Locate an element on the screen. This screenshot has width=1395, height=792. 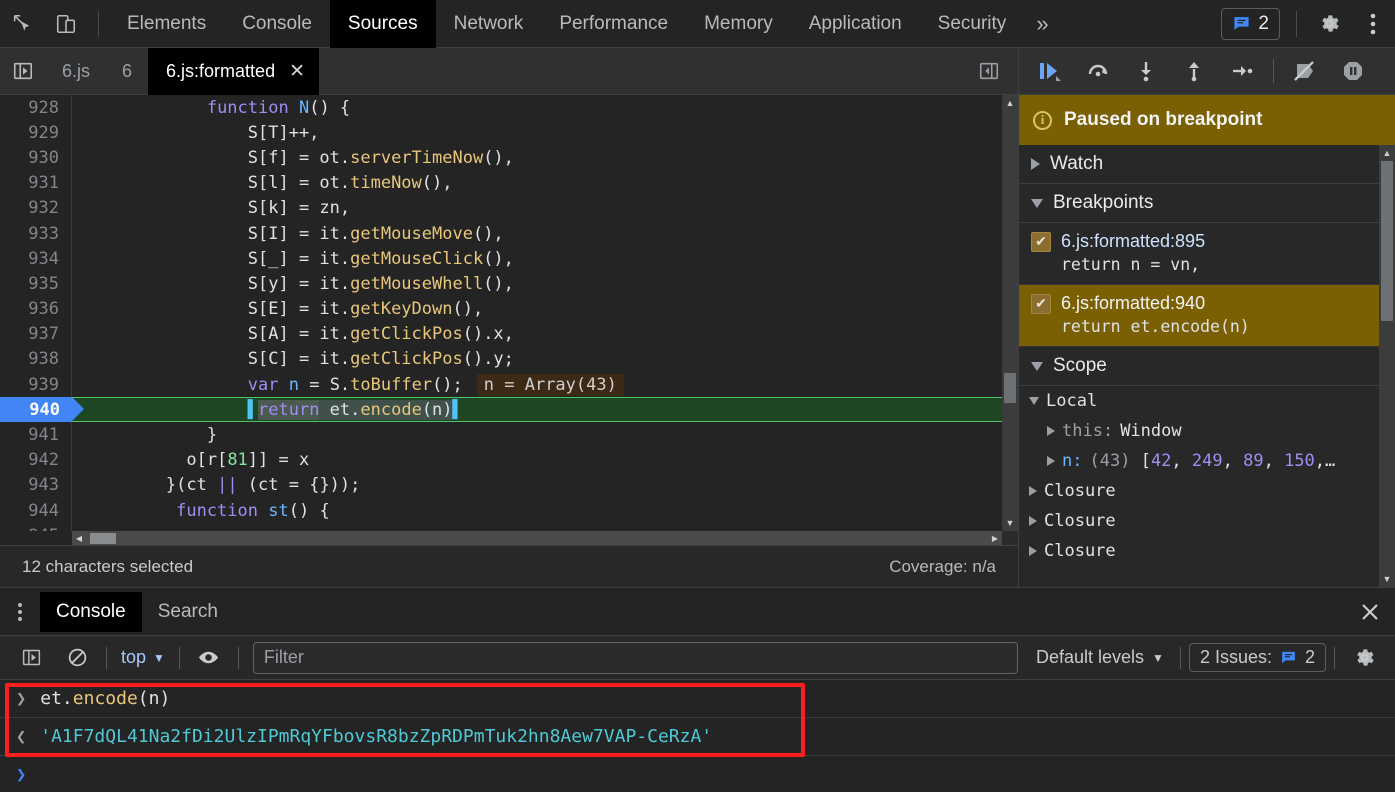
line-number: 945 is located at coordinates (36, 527).